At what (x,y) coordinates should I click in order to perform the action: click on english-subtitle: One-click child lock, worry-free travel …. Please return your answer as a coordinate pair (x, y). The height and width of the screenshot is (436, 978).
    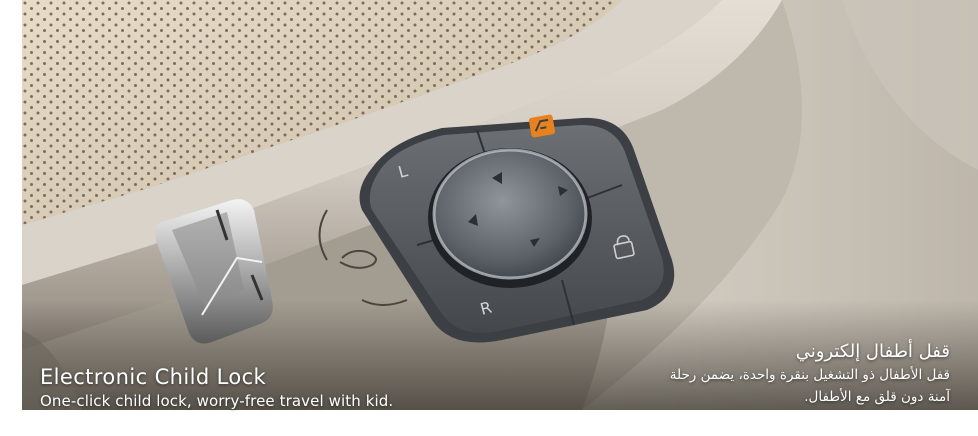
    Looking at the image, I should click on (217, 401).